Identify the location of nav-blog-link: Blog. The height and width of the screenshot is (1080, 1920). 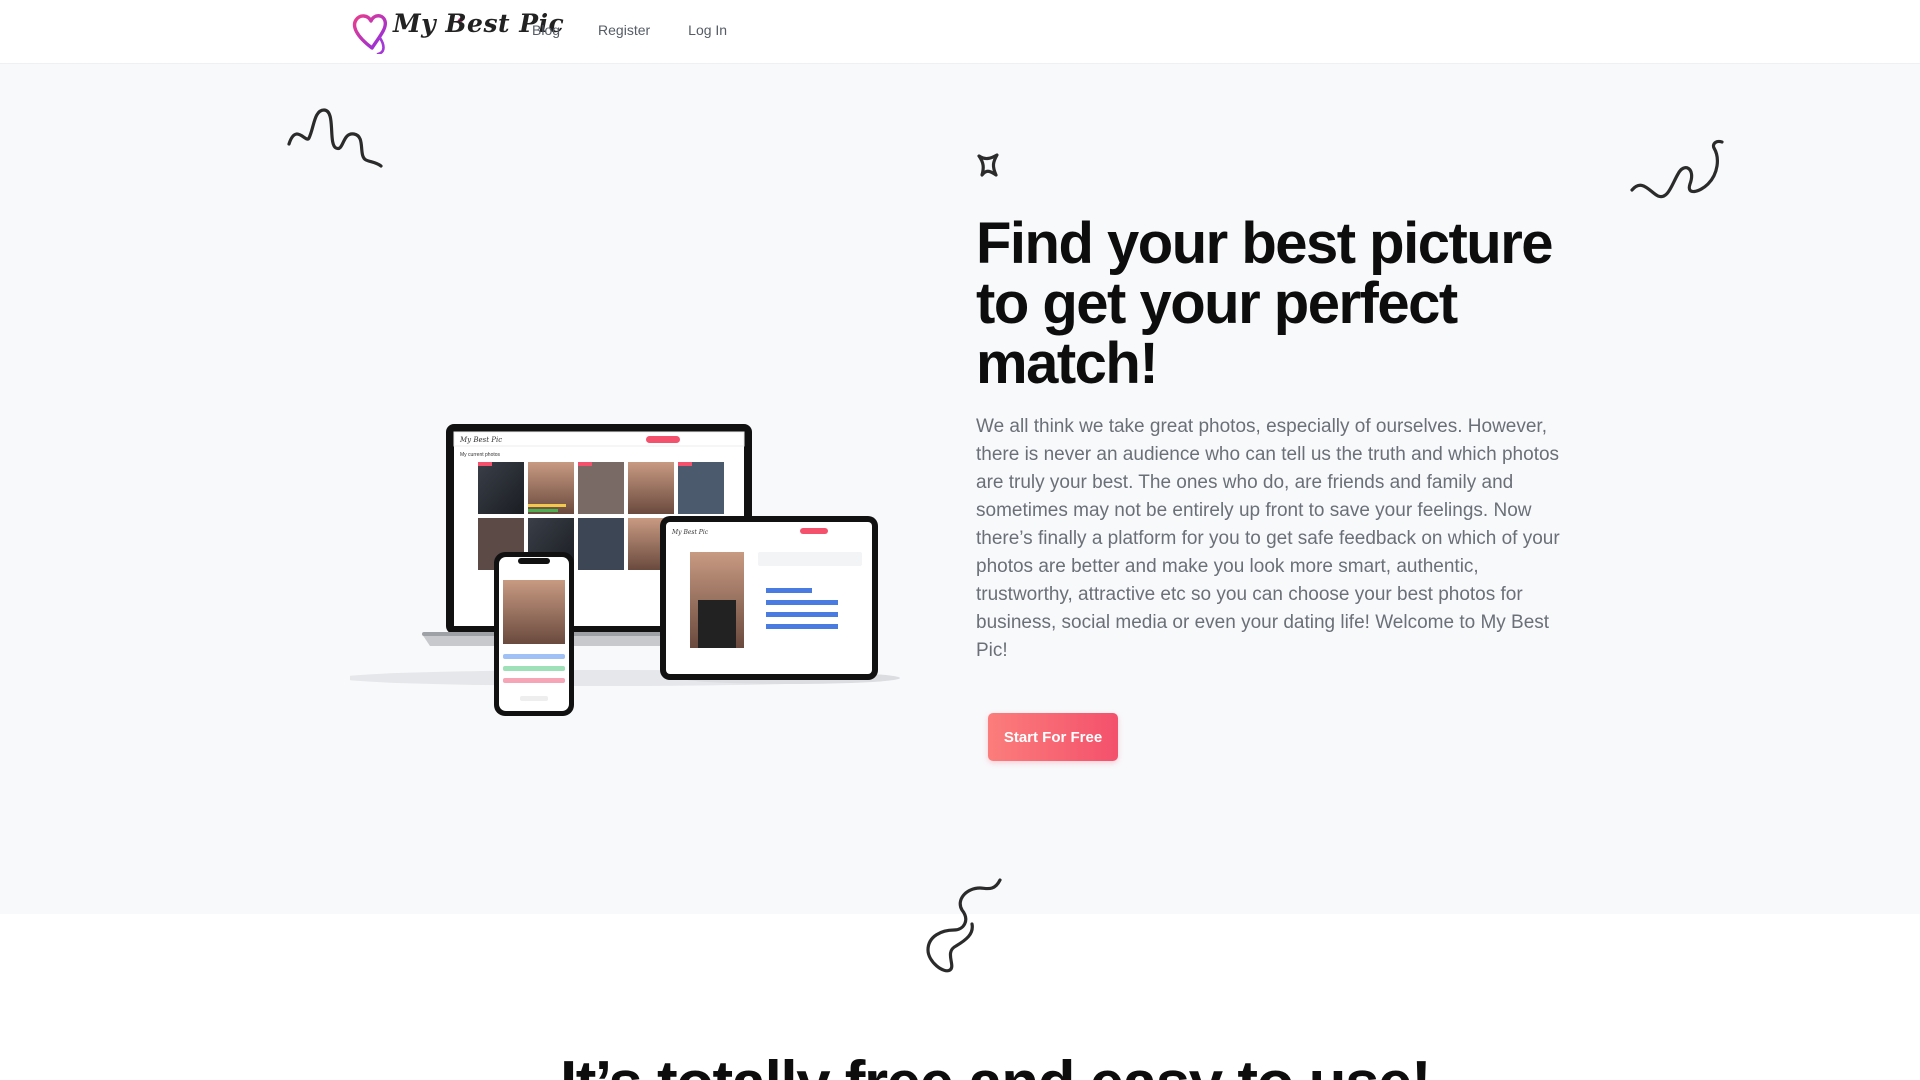
(546, 30).